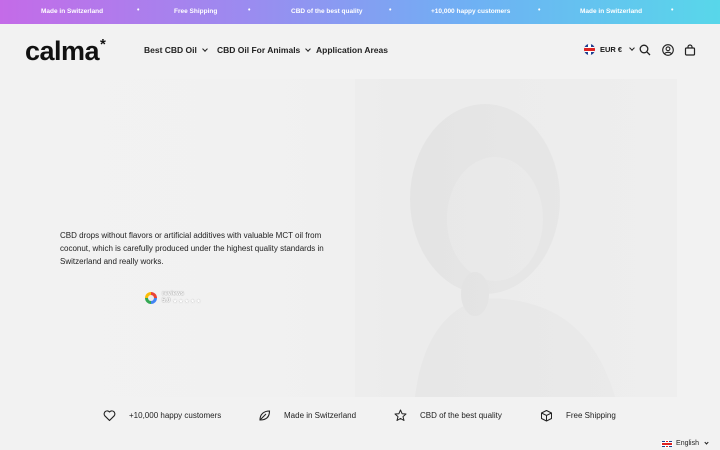 This screenshot has height=450, width=720. I want to click on ticker-item: Free Shipping, so click(196, 11).